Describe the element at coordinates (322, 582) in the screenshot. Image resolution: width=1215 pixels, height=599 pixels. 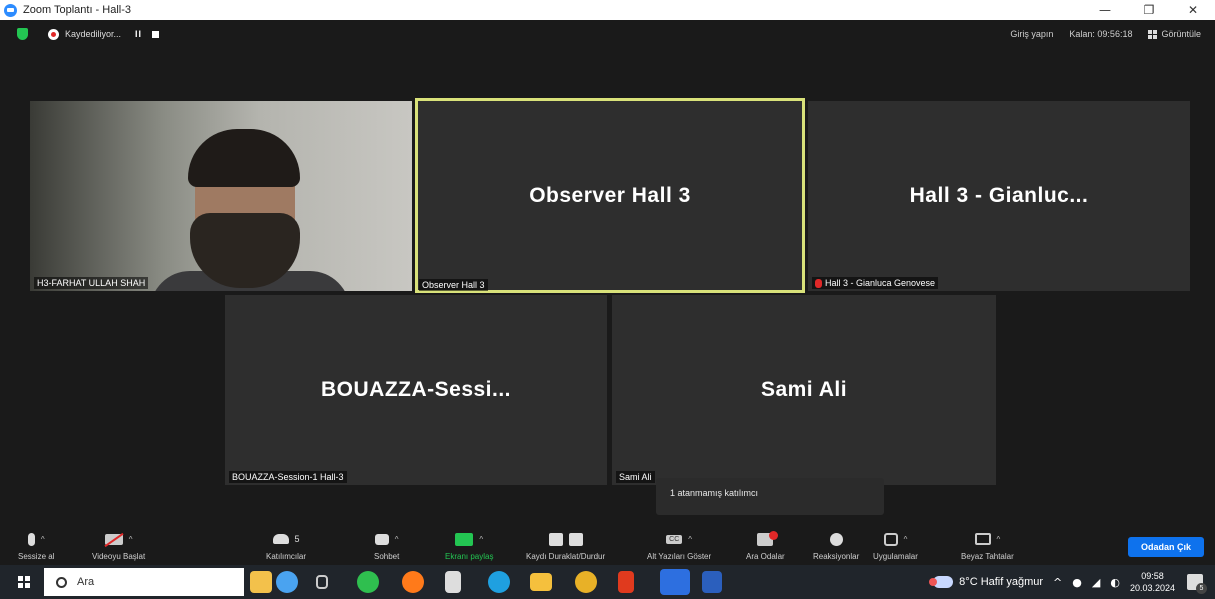
I see `task-view-icon` at that location.